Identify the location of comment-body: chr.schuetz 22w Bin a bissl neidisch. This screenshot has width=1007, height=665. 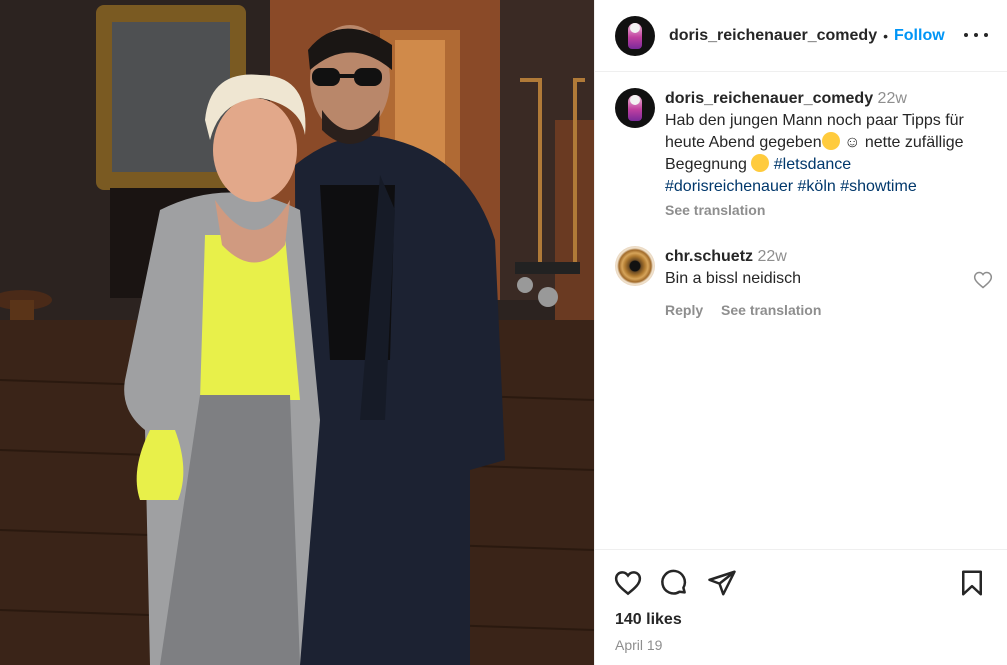
(830, 268).